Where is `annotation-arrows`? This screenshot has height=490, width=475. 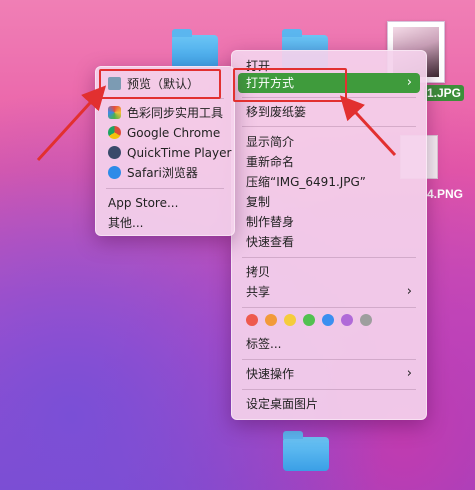
annotation-arrows is located at coordinates (216, 123).